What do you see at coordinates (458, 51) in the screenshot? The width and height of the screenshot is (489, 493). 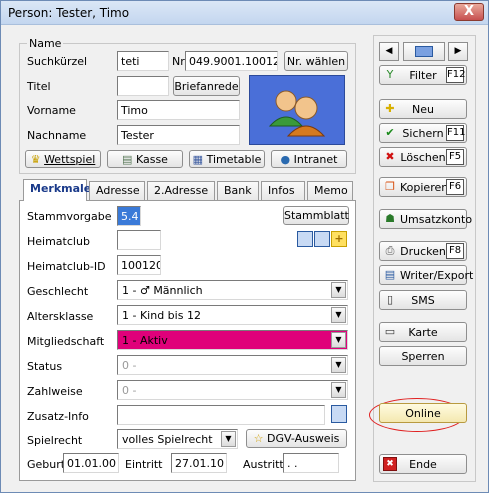 I see `next-record-icon: ▶` at bounding box center [458, 51].